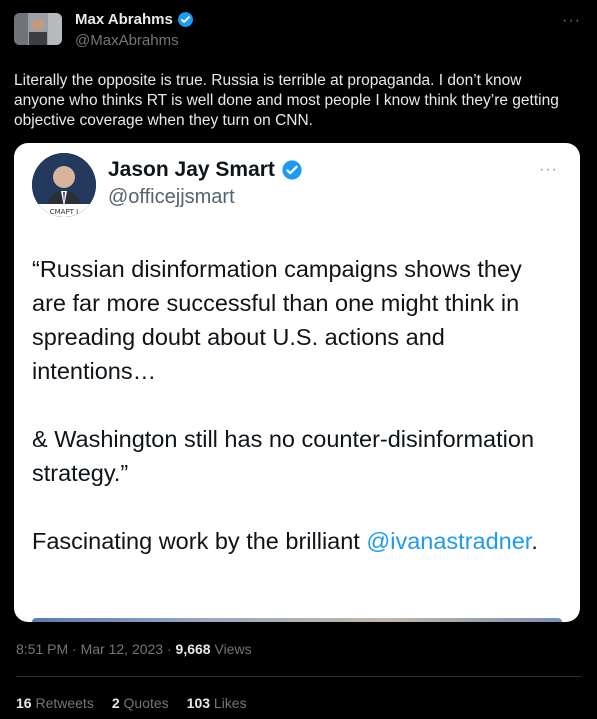 The height and width of the screenshot is (719, 597). Describe the element at coordinates (115, 703) in the screenshot. I see `quotes-count: 2` at that location.